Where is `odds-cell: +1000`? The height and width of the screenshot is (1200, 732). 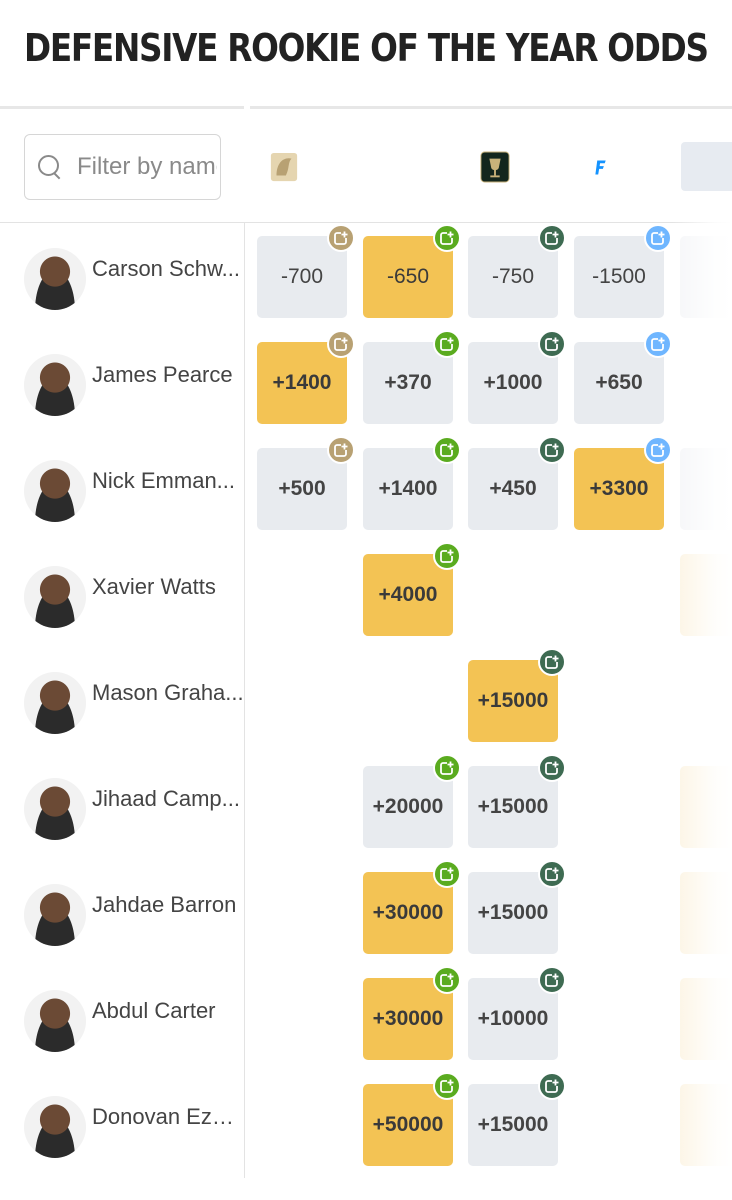
odds-cell: +1000 is located at coordinates (517, 377).